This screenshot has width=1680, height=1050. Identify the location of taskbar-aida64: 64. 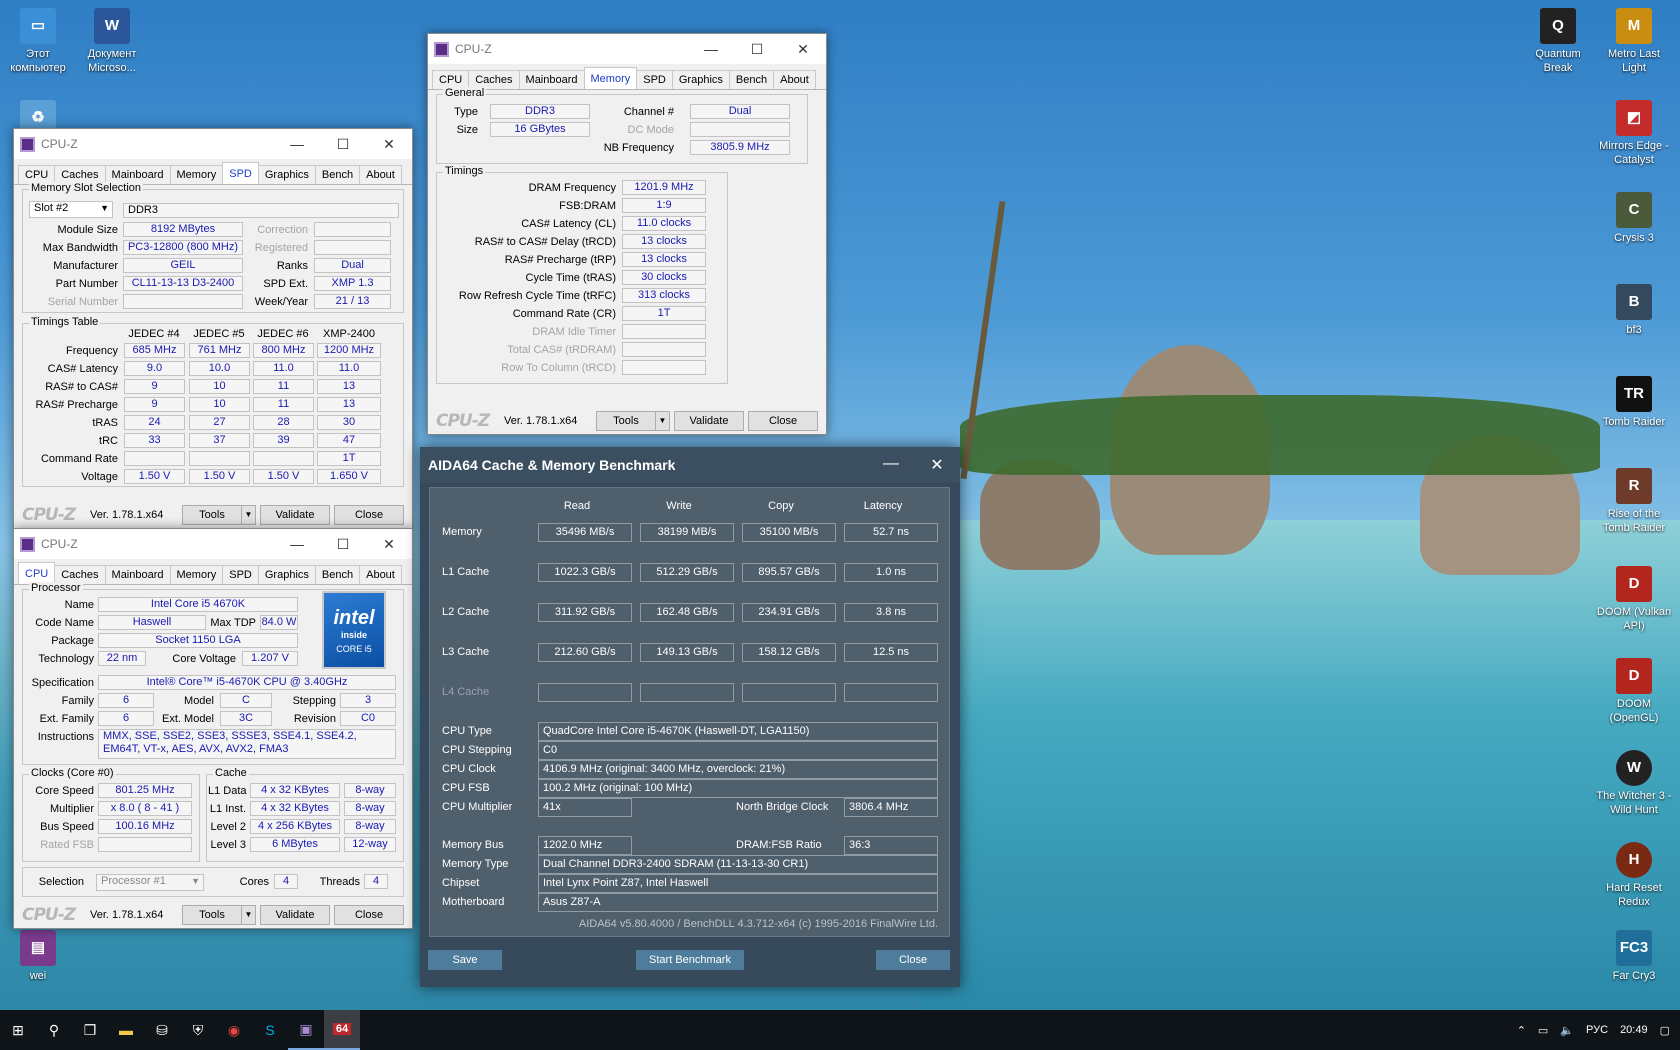
(342, 1030).